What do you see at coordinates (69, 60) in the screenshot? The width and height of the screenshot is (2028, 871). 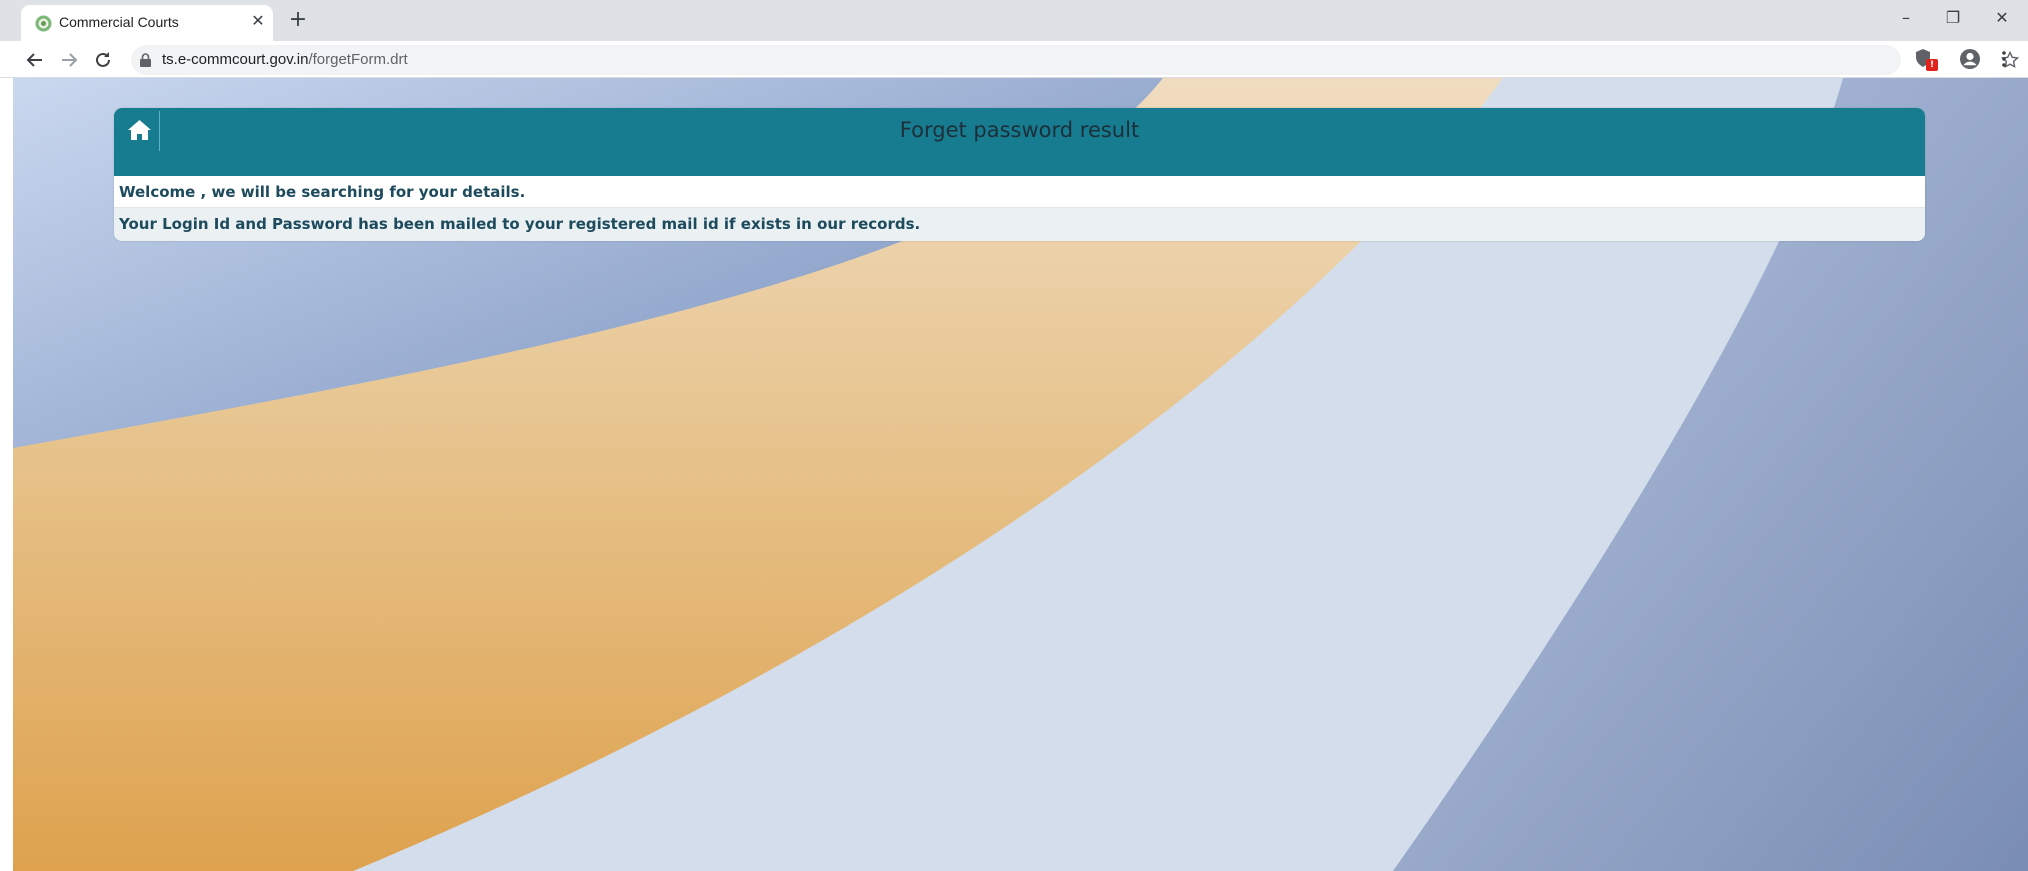 I see `forward-arrow-icon` at bounding box center [69, 60].